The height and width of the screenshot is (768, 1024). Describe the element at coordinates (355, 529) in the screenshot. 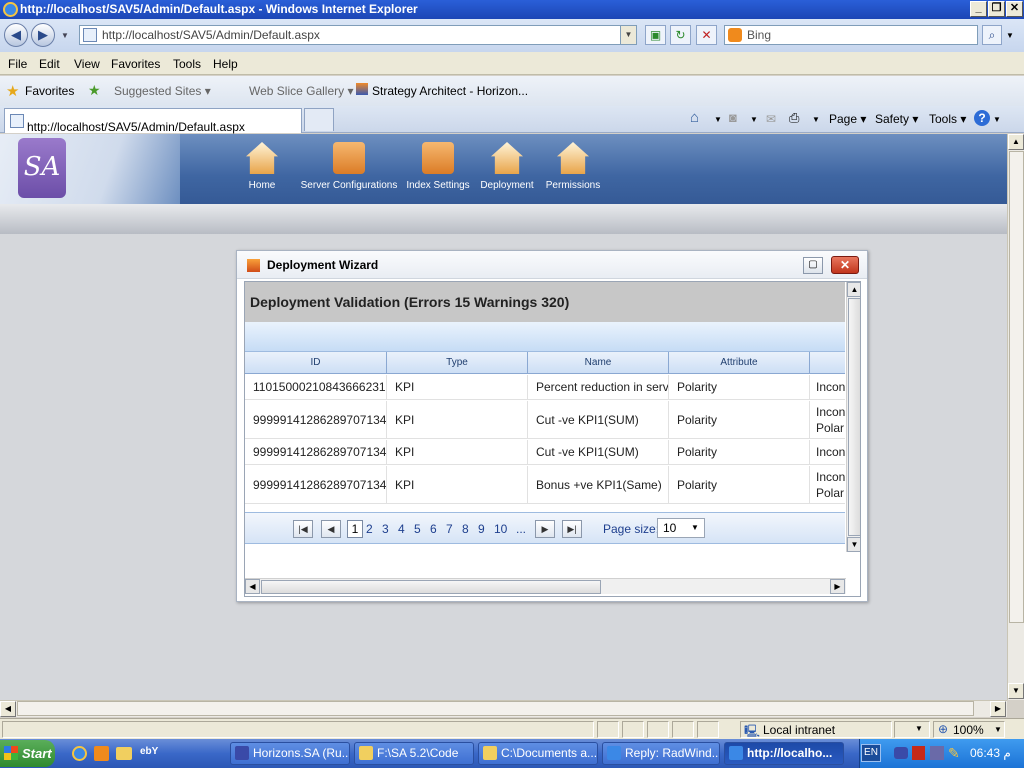

I see `page-current: 1` at that location.